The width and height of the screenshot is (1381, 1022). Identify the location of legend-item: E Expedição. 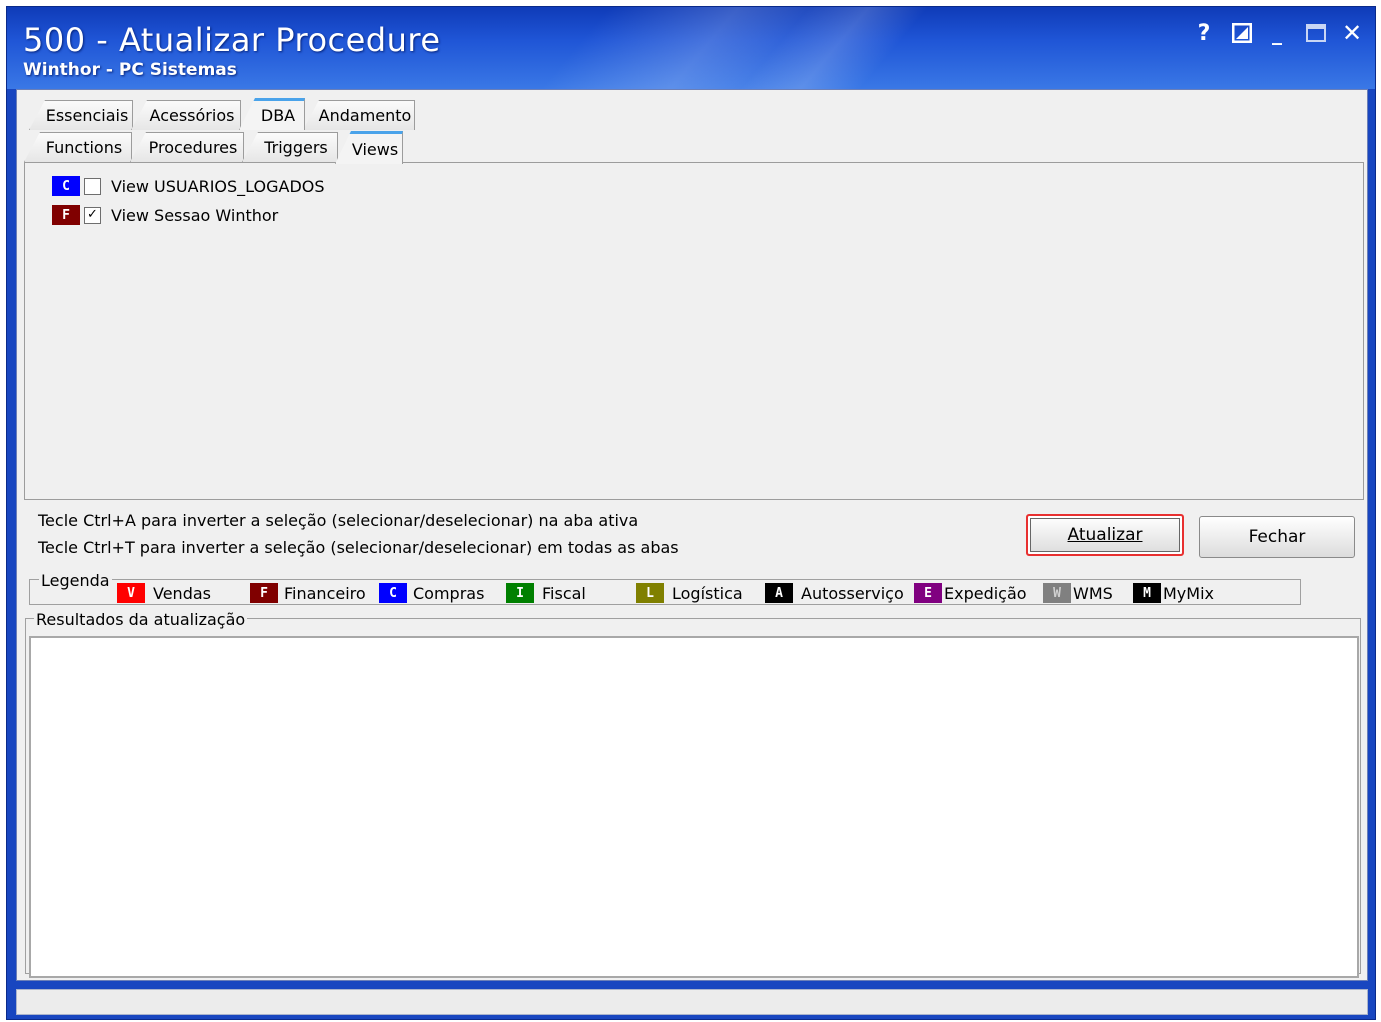
(970, 593).